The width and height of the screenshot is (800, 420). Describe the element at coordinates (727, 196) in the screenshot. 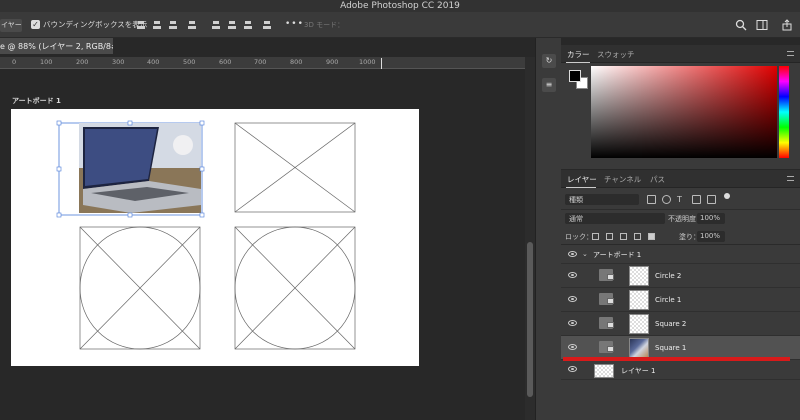

I see `filter-toggle-icon` at that location.